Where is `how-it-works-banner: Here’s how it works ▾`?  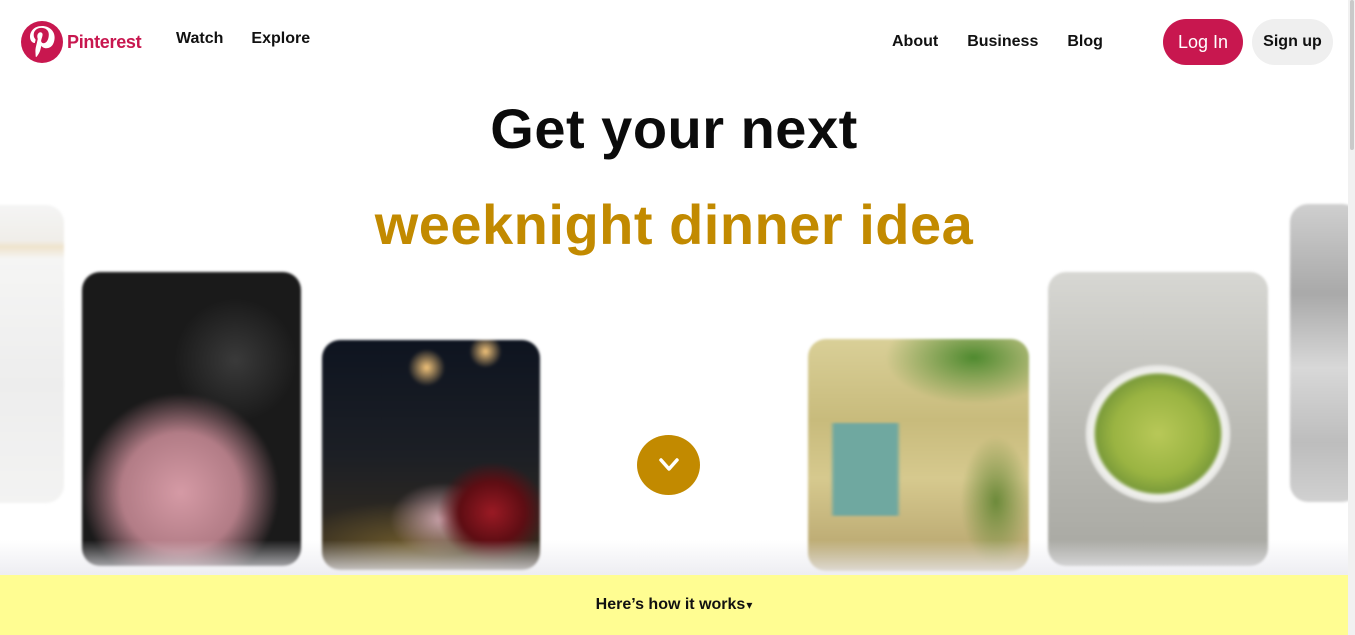
how-it-works-banner: Here’s how it works ▾ is located at coordinates (674, 605).